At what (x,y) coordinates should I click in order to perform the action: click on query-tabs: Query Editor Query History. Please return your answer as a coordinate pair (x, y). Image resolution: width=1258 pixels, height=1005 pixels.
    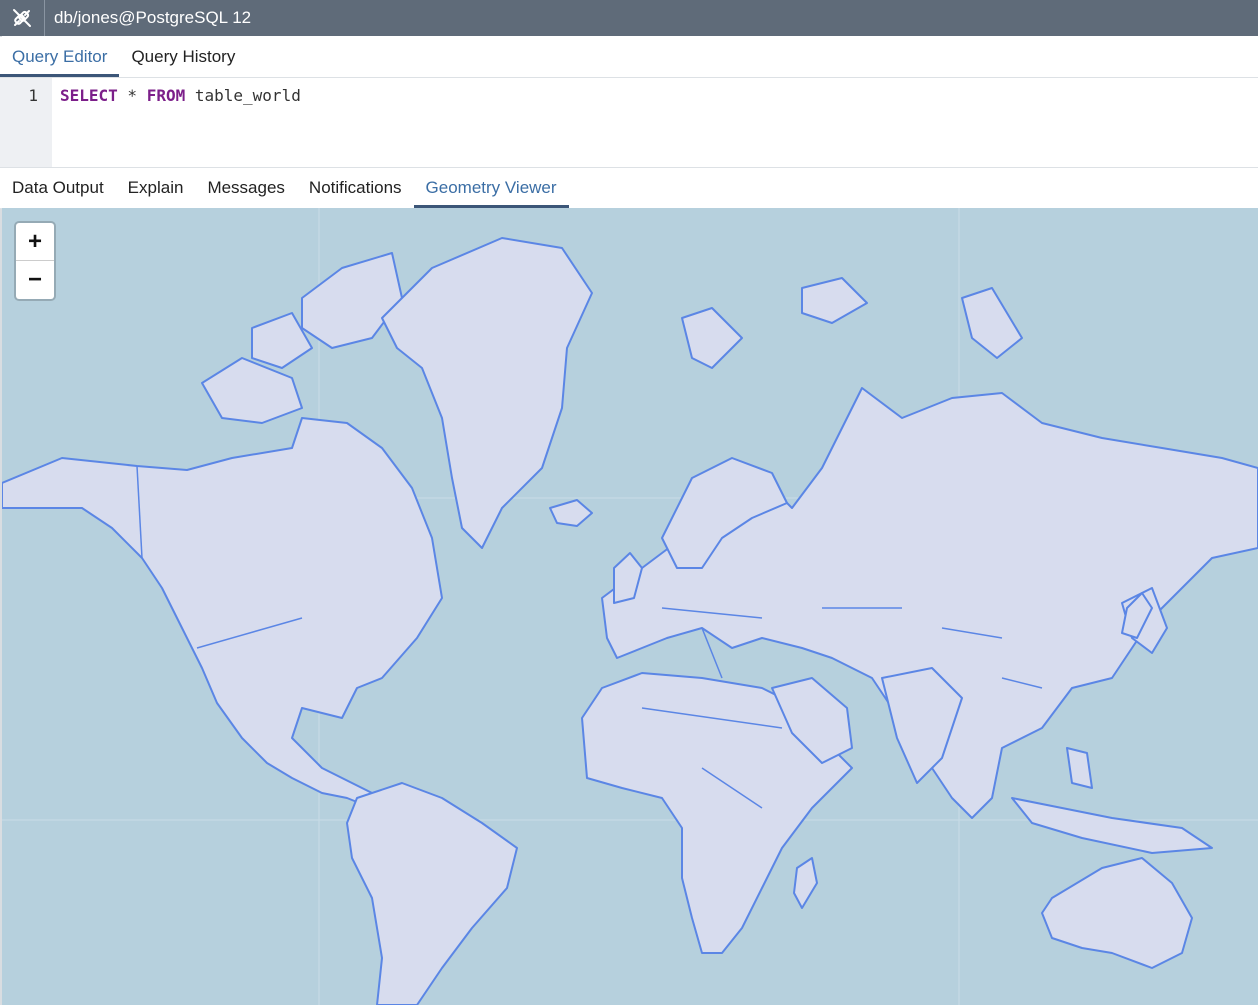
    Looking at the image, I should click on (629, 57).